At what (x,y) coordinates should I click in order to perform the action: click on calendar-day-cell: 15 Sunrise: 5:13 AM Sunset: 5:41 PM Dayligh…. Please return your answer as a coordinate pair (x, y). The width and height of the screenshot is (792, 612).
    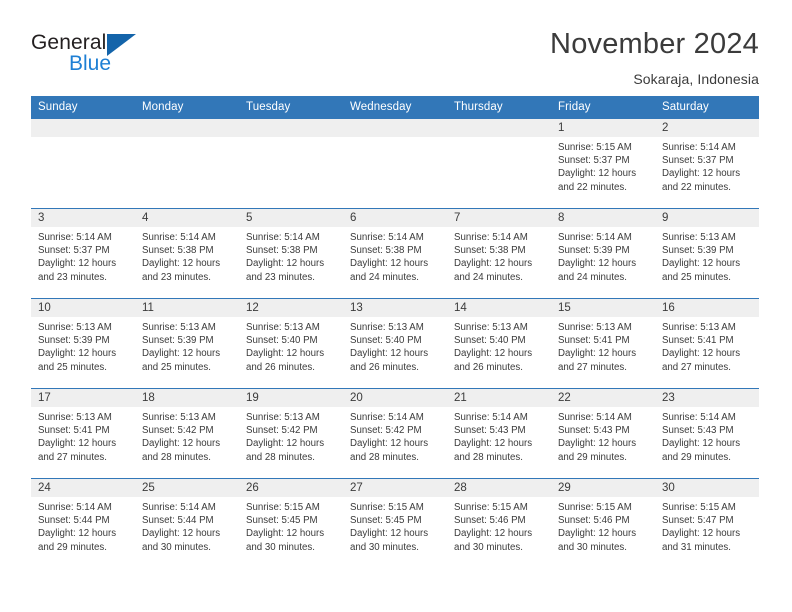
    Looking at the image, I should click on (603, 343).